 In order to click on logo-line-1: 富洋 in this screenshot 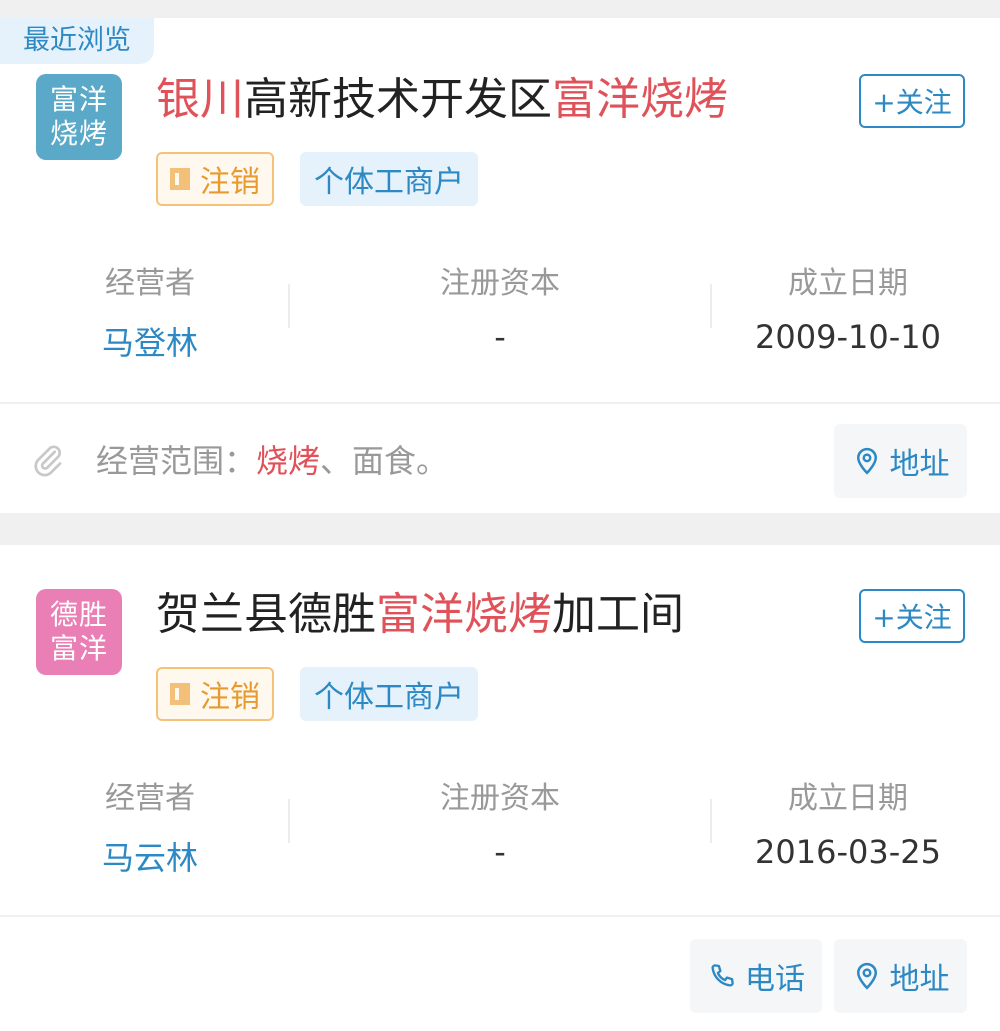, I will do `click(78, 99)`.